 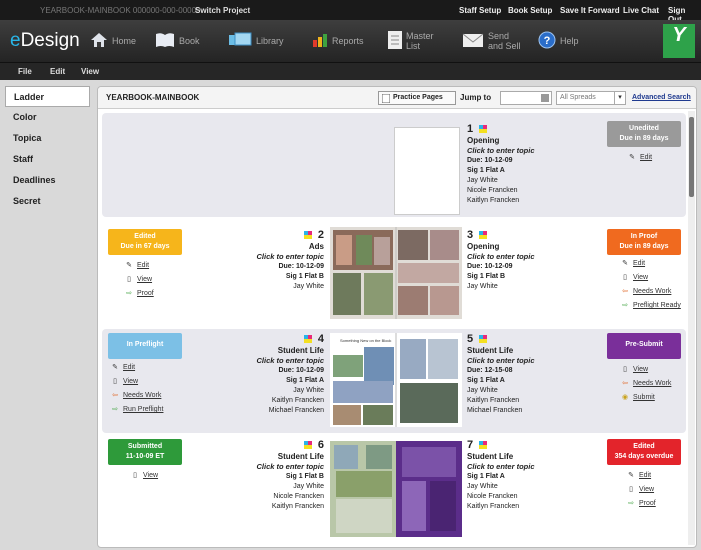 What do you see at coordinates (47, 117) in the screenshot?
I see `sidebar-item-color: Color` at bounding box center [47, 117].